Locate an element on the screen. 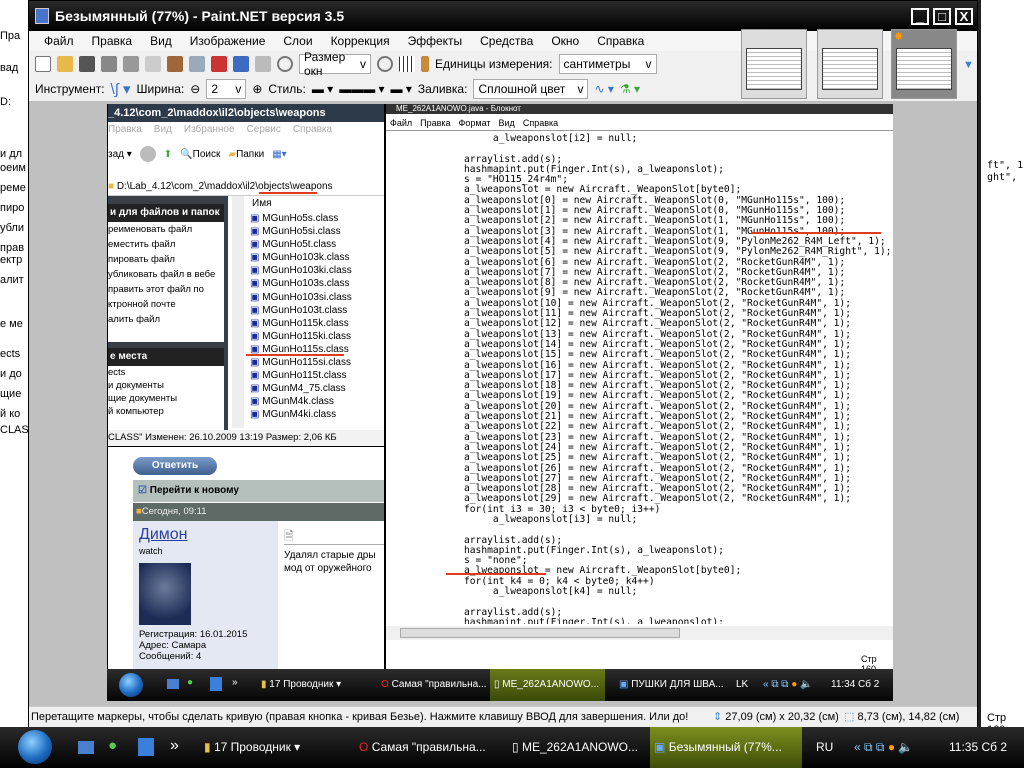 The image size is (1024, 768). search-button: 🔍Поиск is located at coordinates (200, 154).